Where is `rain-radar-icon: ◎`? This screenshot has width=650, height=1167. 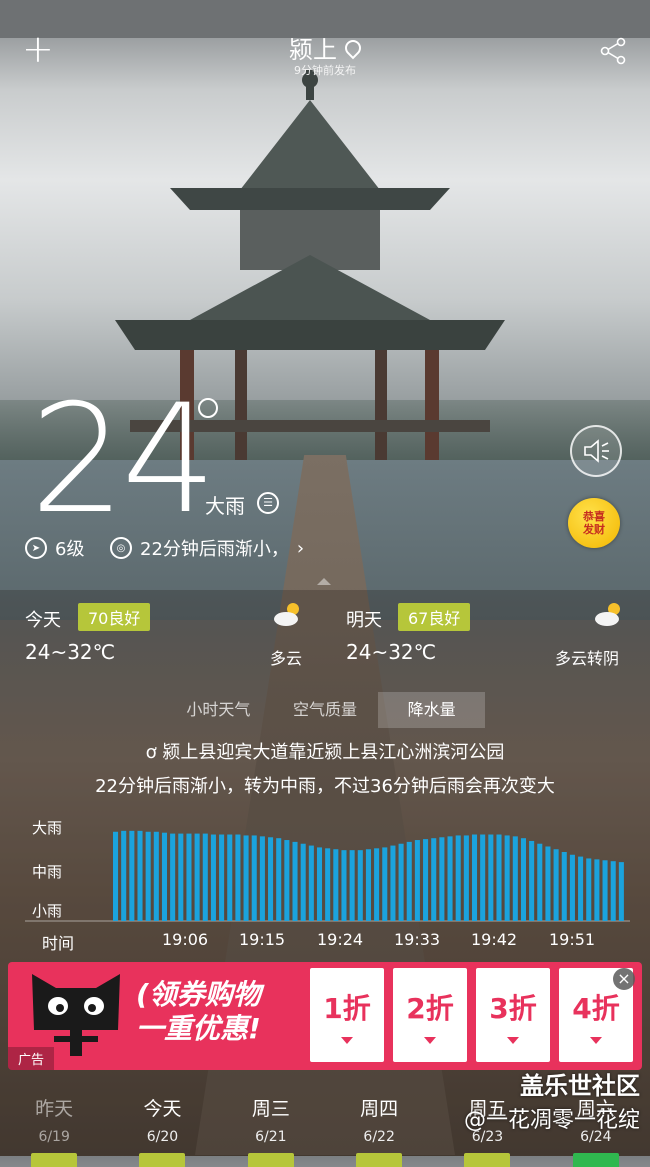 rain-radar-icon: ◎ is located at coordinates (121, 548).